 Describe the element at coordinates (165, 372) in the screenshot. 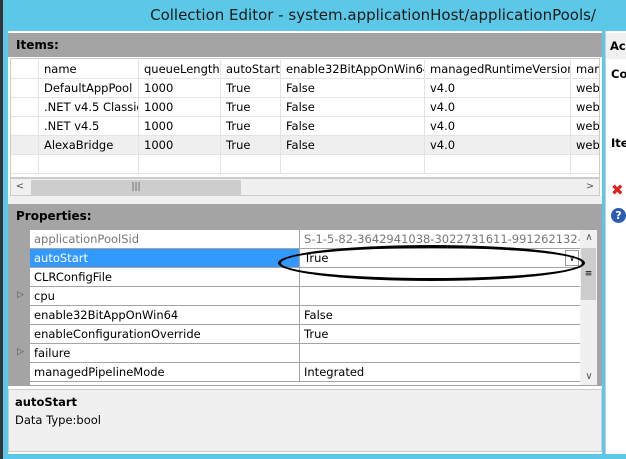

I see `property-name: managedPipelineMode` at that location.